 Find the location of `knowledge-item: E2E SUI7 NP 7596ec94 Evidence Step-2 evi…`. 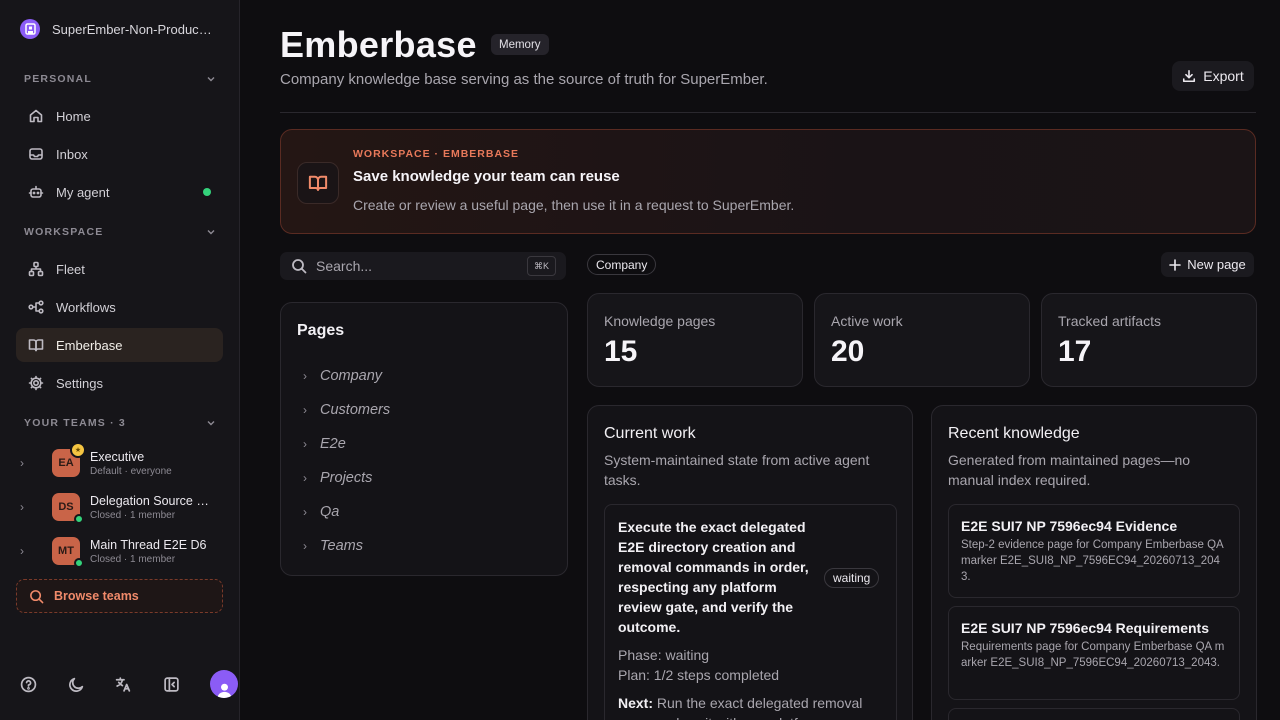

knowledge-item: E2E SUI7 NP 7596ec94 Evidence Step-2 evi… is located at coordinates (1094, 551).